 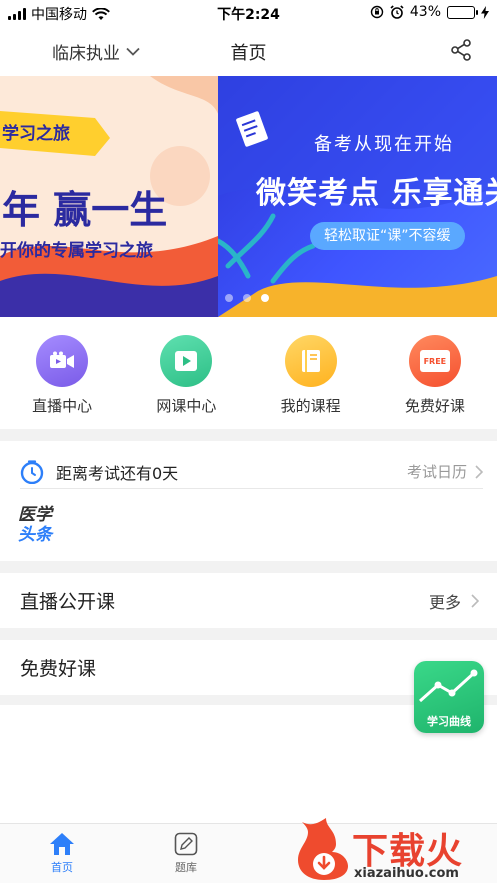 I want to click on quick-entry-label: 直播中心, so click(x=62, y=406).